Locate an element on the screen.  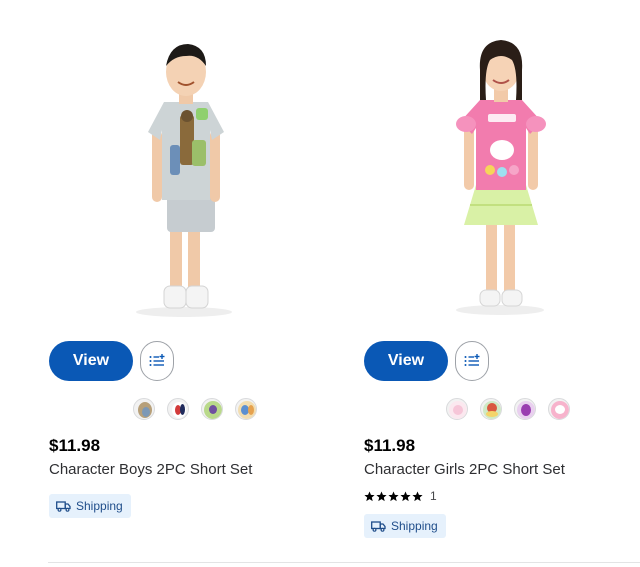
swatch-bluey is located at coordinates (246, 409).